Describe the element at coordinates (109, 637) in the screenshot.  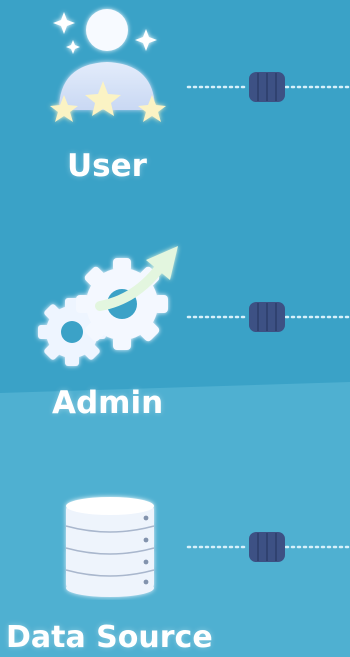
I see `node-label-data-source: Data Source` at that location.